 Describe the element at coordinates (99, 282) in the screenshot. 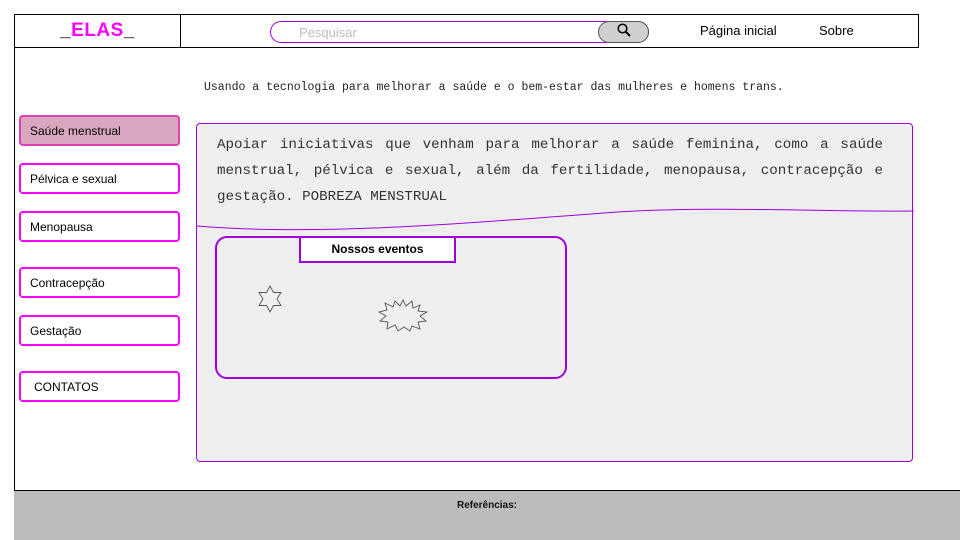

I see `sidebar-item-contracepcao: Contracepção` at that location.